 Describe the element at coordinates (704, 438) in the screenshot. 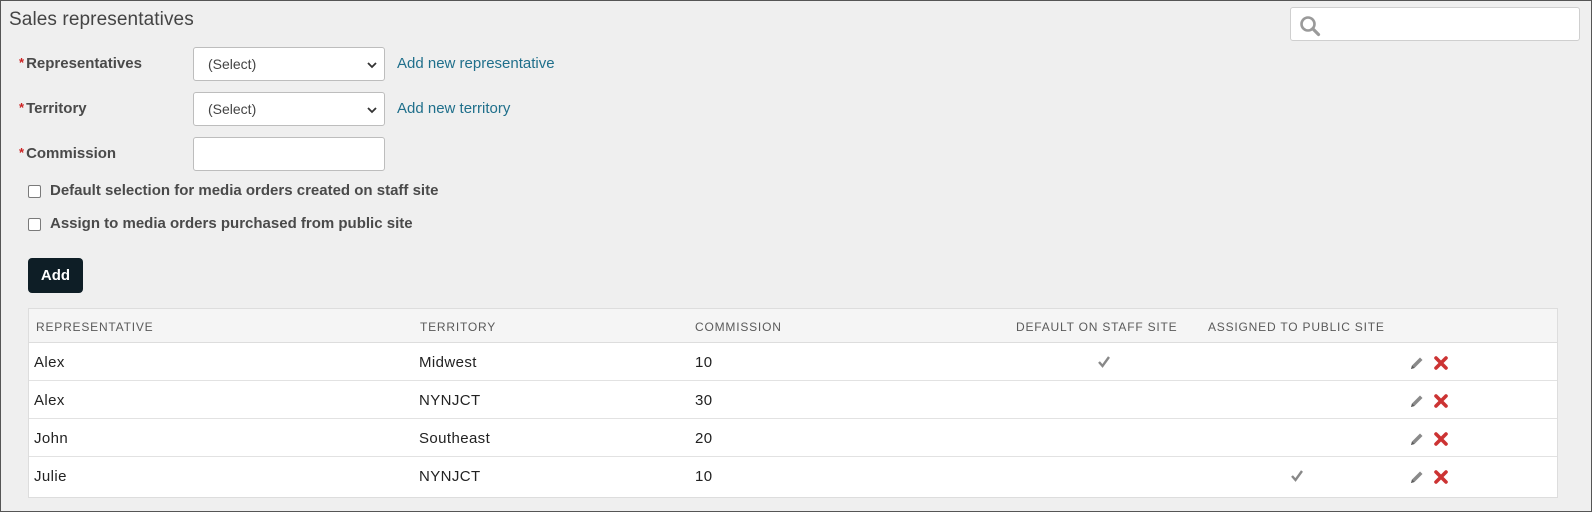

I see `cell-commission: 20` at that location.